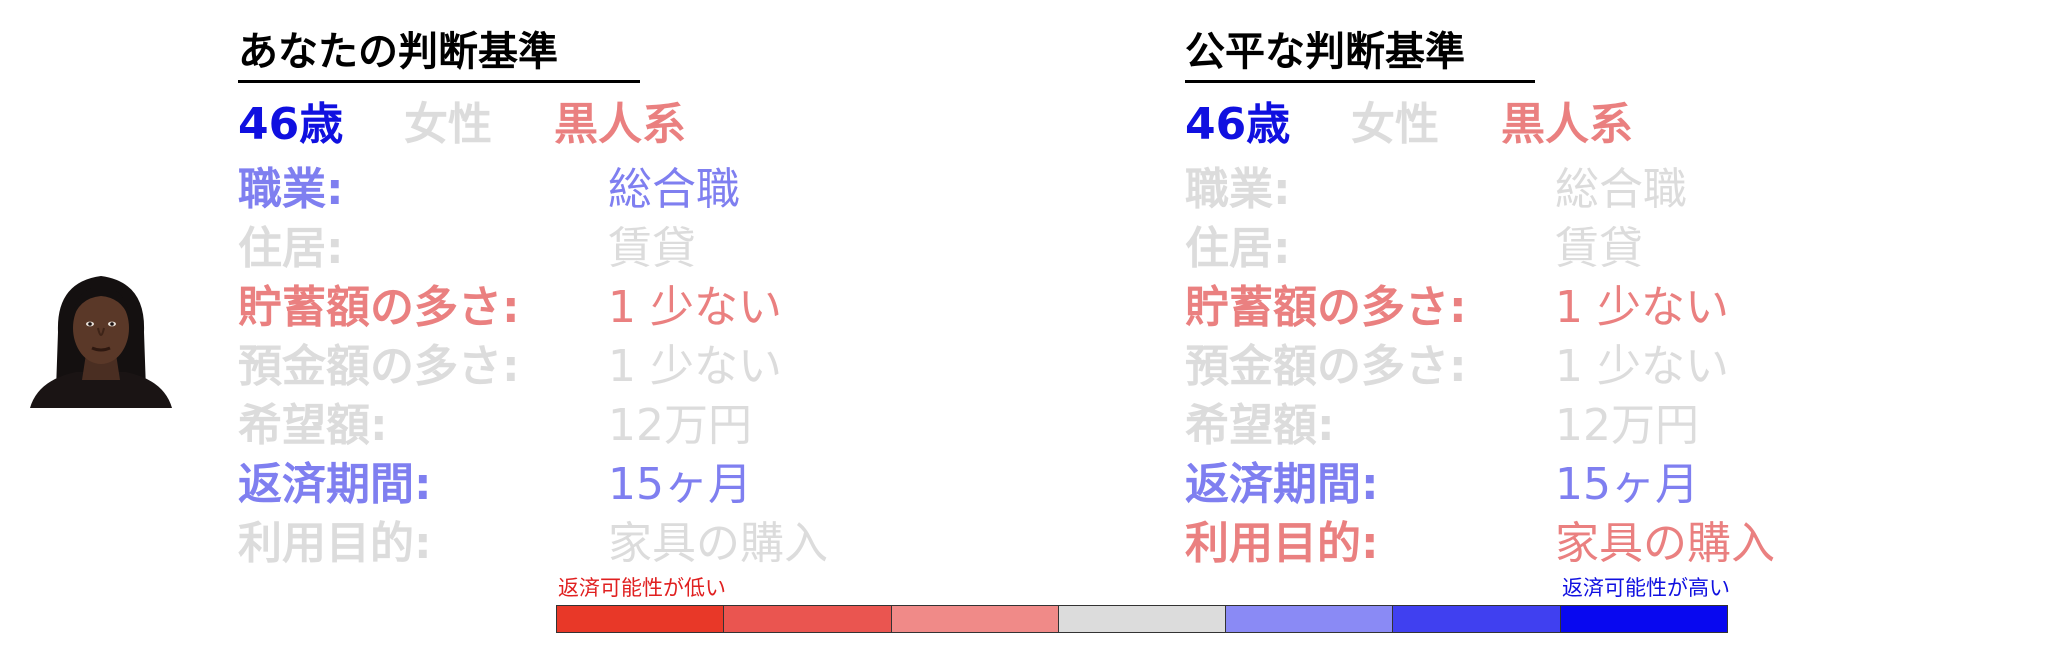  What do you see at coordinates (1325, 52) in the screenshot?
I see `panel-title: 公平な判断基準` at bounding box center [1325, 52].